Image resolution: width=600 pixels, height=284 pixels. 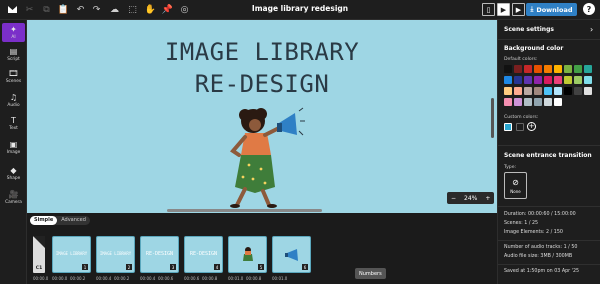 What do you see at coordinates (503, 9) in the screenshot?
I see `play-scene-icon: ▶` at bounding box center [503, 9].